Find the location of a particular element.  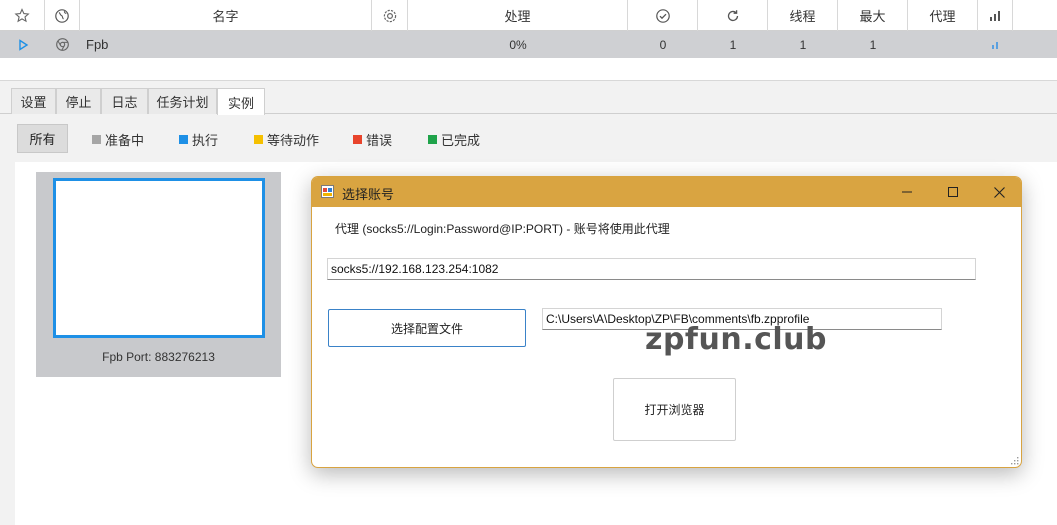

instance-card: Fpb Port: 883276213 is located at coordinates (158, 274).